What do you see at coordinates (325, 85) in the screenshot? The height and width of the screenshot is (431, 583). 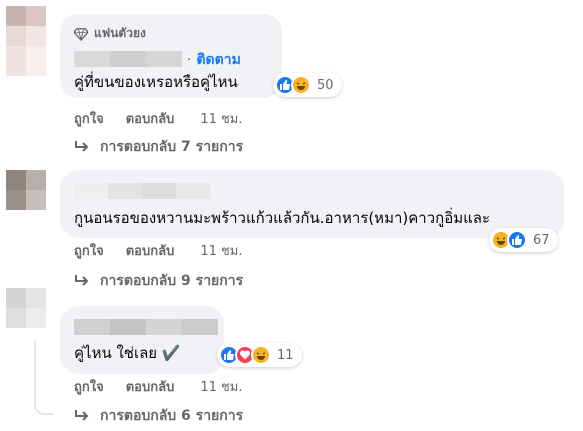 I see `reaction-count: 50` at bounding box center [325, 85].